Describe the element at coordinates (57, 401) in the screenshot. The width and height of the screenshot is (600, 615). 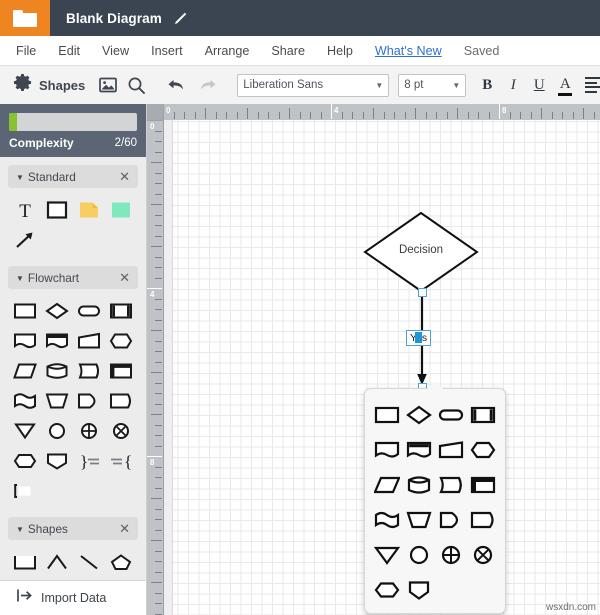
I see `palette-manual-operation-shape` at that location.